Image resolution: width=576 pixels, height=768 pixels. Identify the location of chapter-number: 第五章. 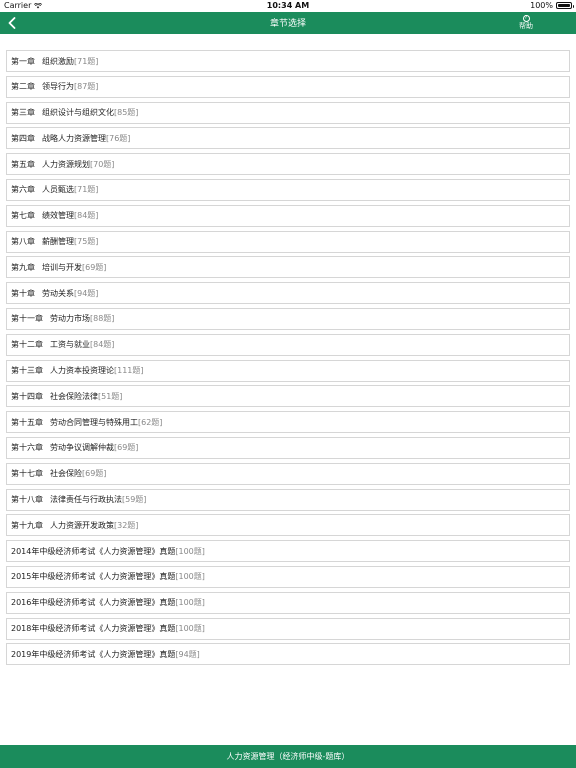
(23, 164).